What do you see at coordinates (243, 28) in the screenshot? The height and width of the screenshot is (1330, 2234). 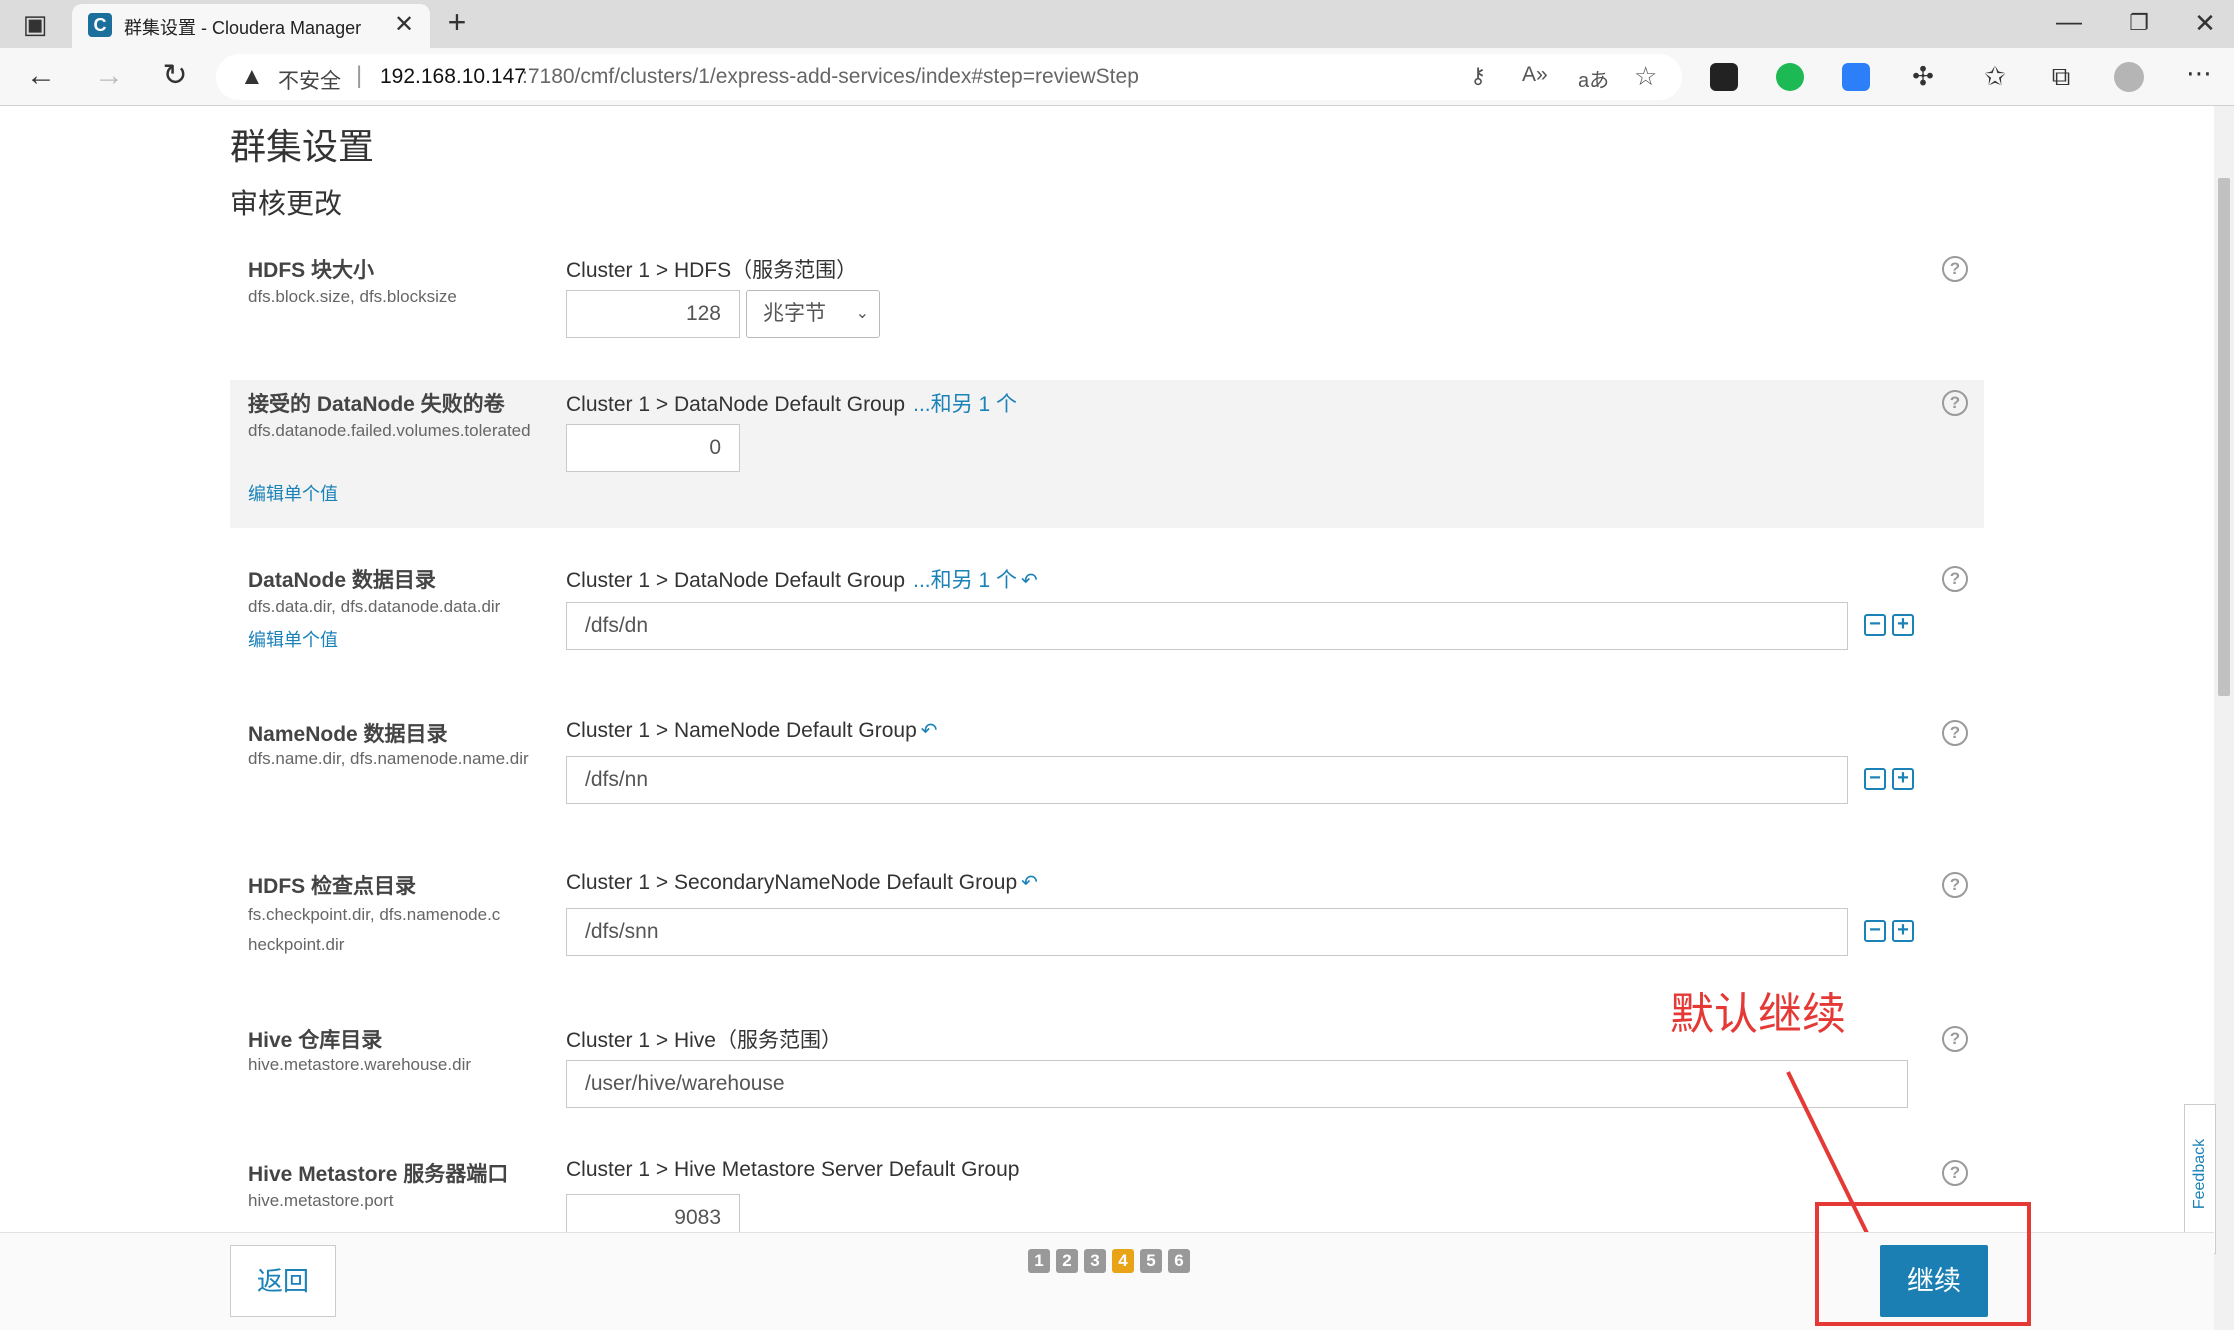 I see `tab-title: 群集设置 - Cloudera Manager` at bounding box center [243, 28].